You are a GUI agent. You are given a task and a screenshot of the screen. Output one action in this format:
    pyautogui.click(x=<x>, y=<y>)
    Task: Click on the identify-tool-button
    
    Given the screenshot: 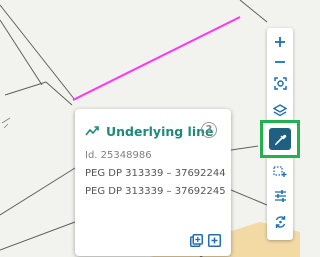 What is the action you would take?
    pyautogui.click(x=280, y=139)
    